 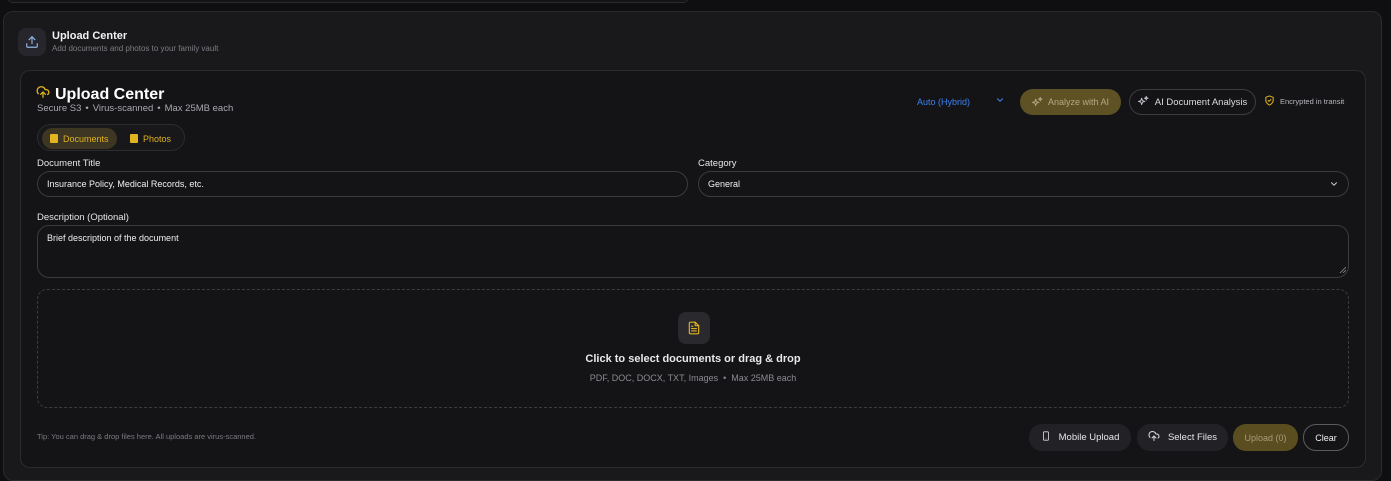 I want to click on meta-storage: Secure S3, so click(x=59, y=108).